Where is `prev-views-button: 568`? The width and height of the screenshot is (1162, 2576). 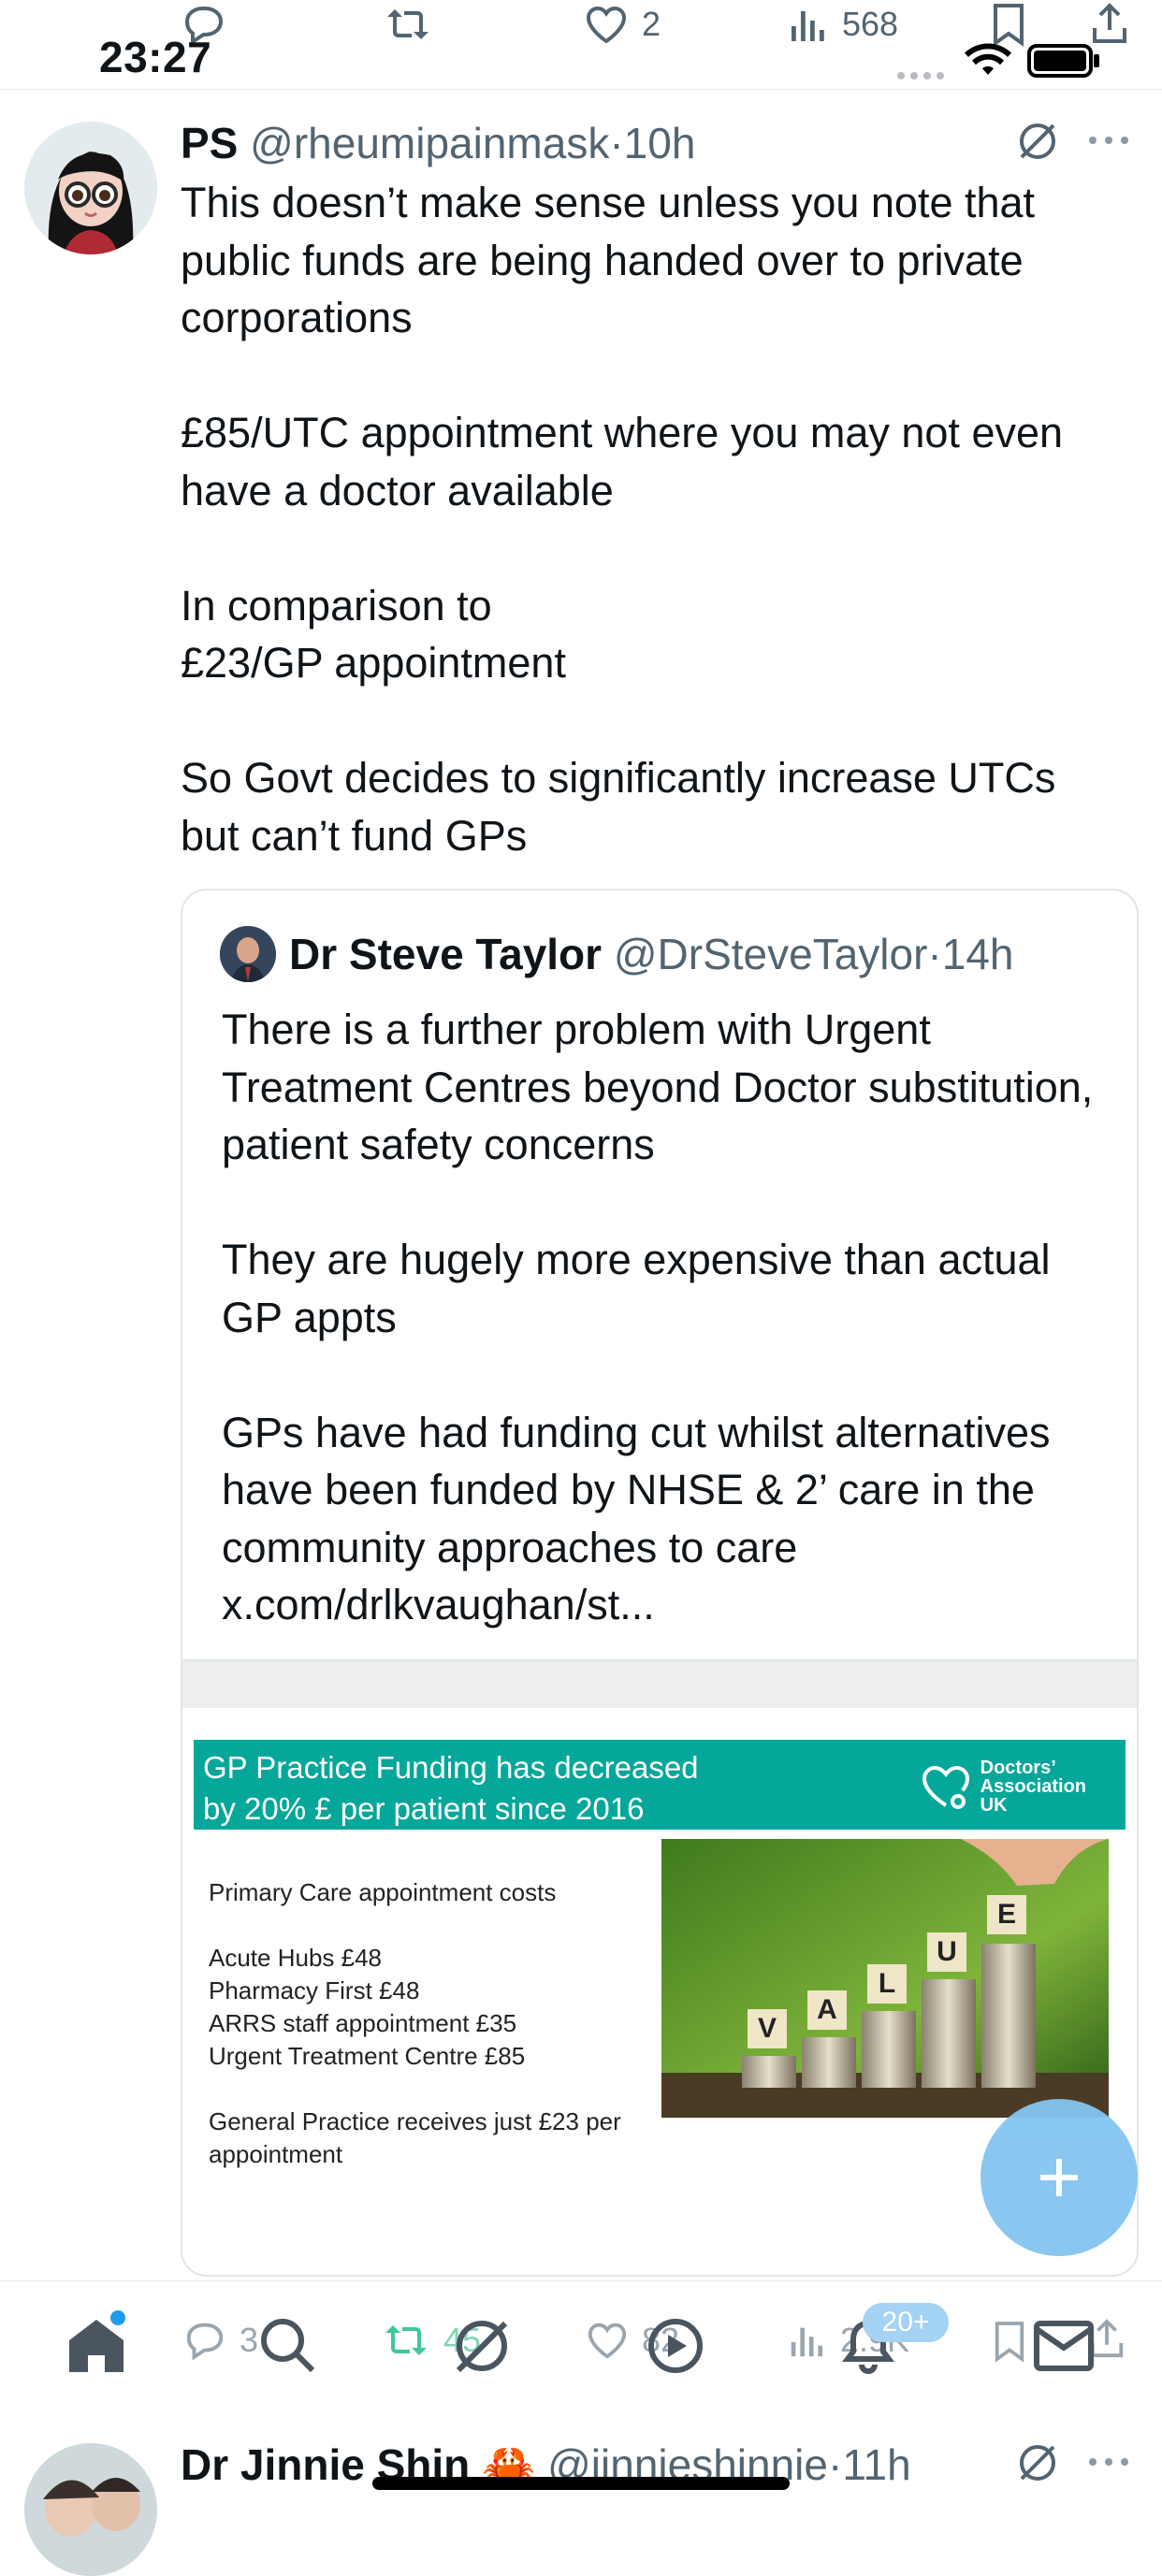
prev-views-button: 568 is located at coordinates (843, 24).